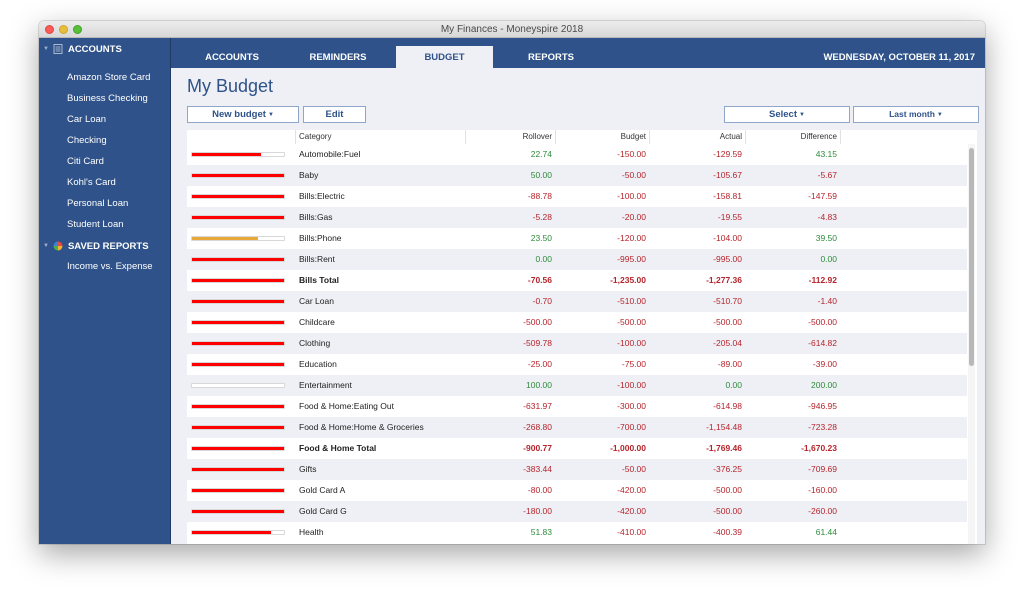 The height and width of the screenshot is (599, 1024). I want to click on new-budget-button: New budget ▼, so click(243, 114).